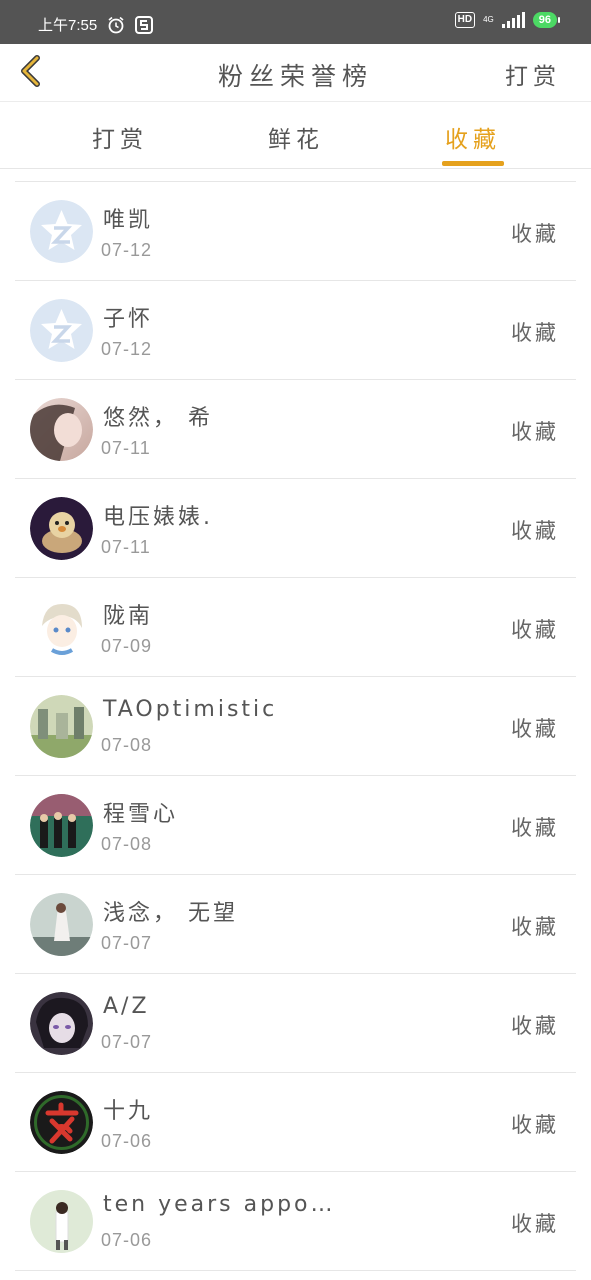 This screenshot has height=1280, width=591. I want to click on hd-icon: HD, so click(465, 20).